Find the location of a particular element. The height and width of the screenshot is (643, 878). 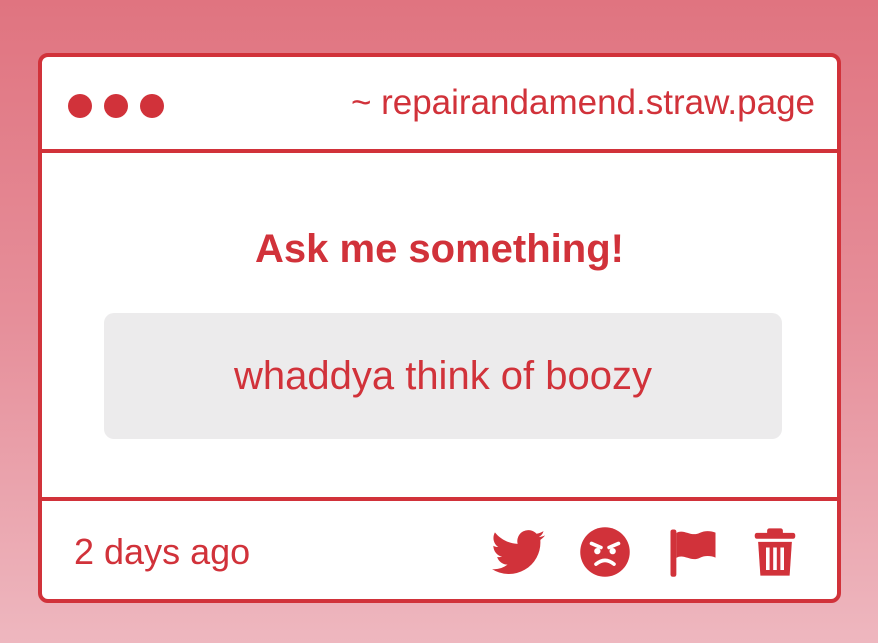

angry-face-icon is located at coordinates (605, 552).